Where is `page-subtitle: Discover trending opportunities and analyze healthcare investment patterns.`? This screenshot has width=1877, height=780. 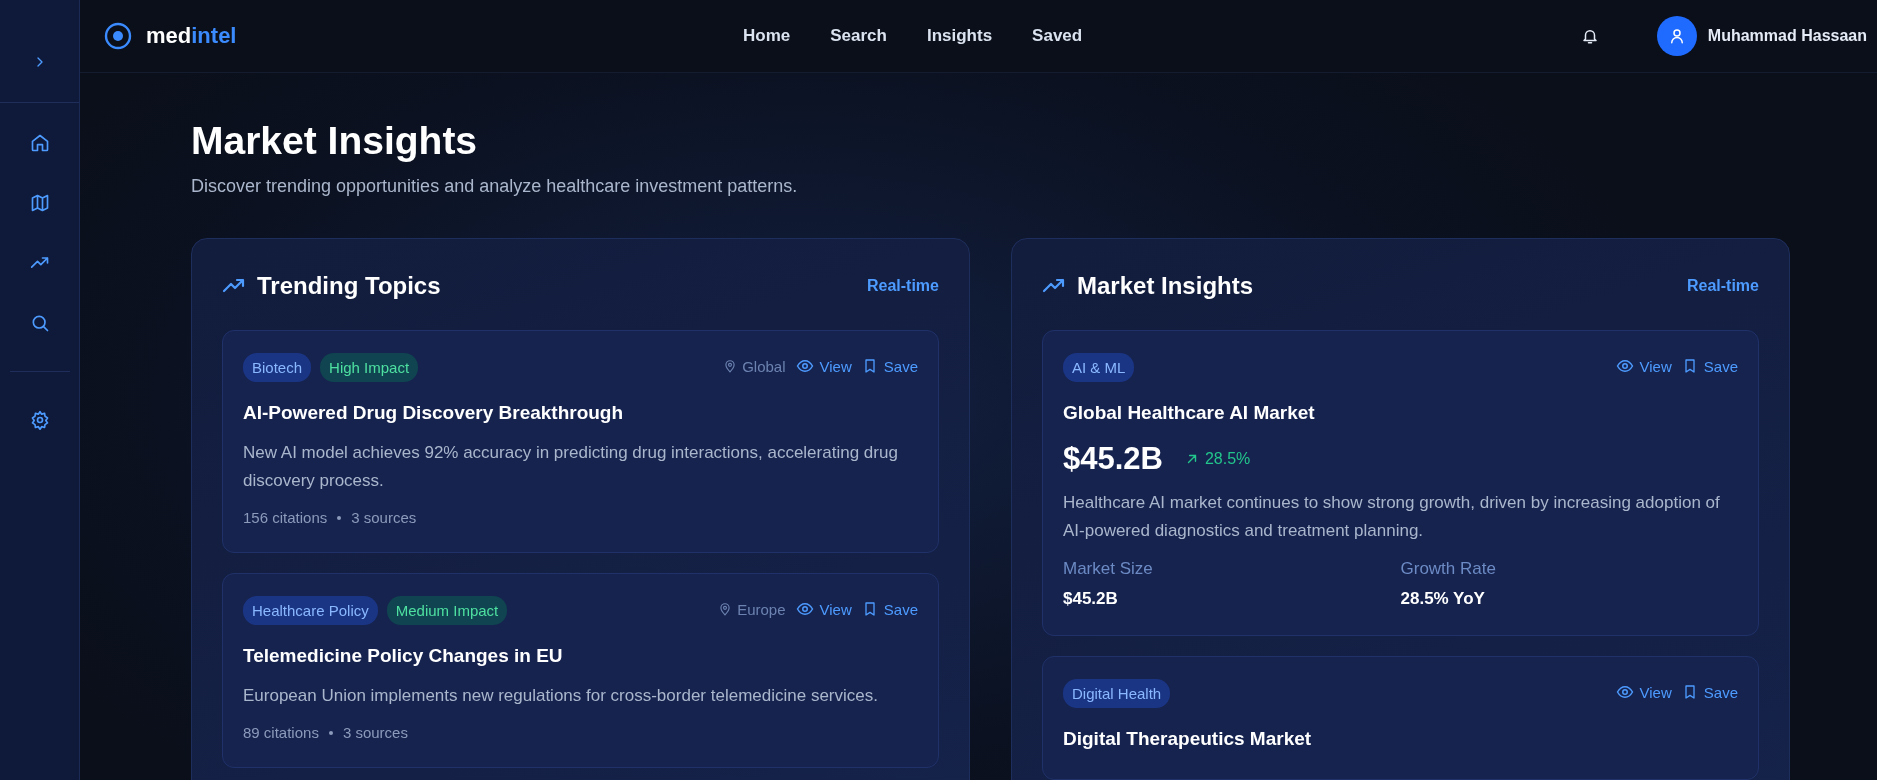 page-subtitle: Discover trending opportunities and analyze healthcare investment patterns. is located at coordinates (495, 186).